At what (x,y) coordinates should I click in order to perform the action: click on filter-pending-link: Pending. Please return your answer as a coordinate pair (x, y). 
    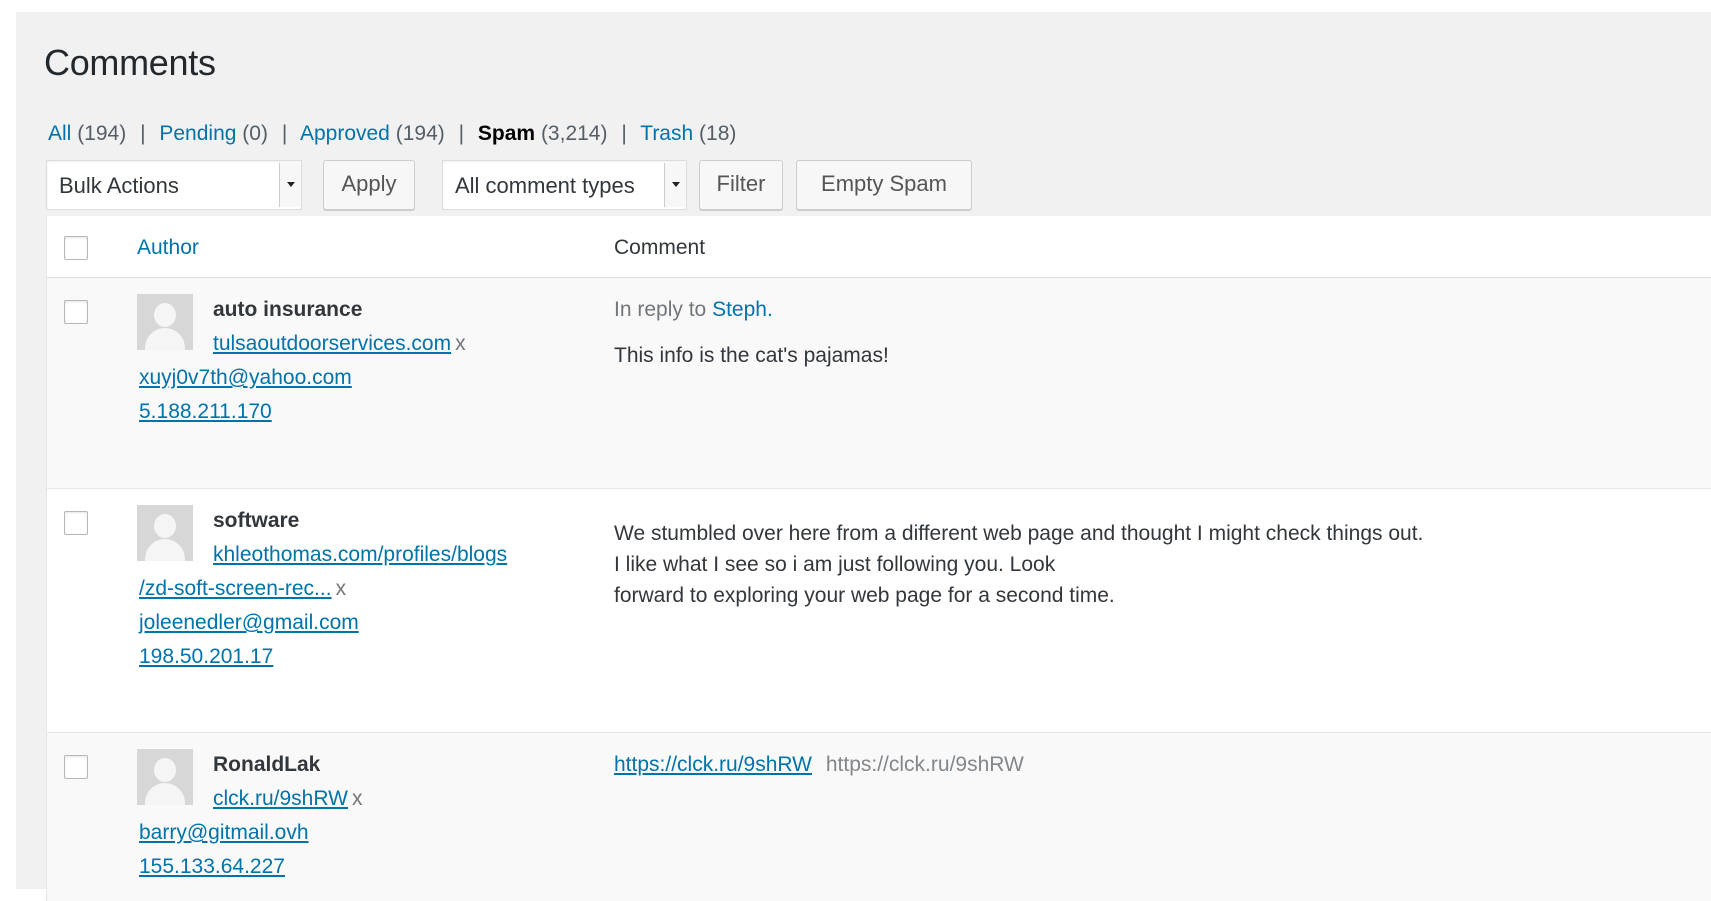
    Looking at the image, I should click on (197, 133).